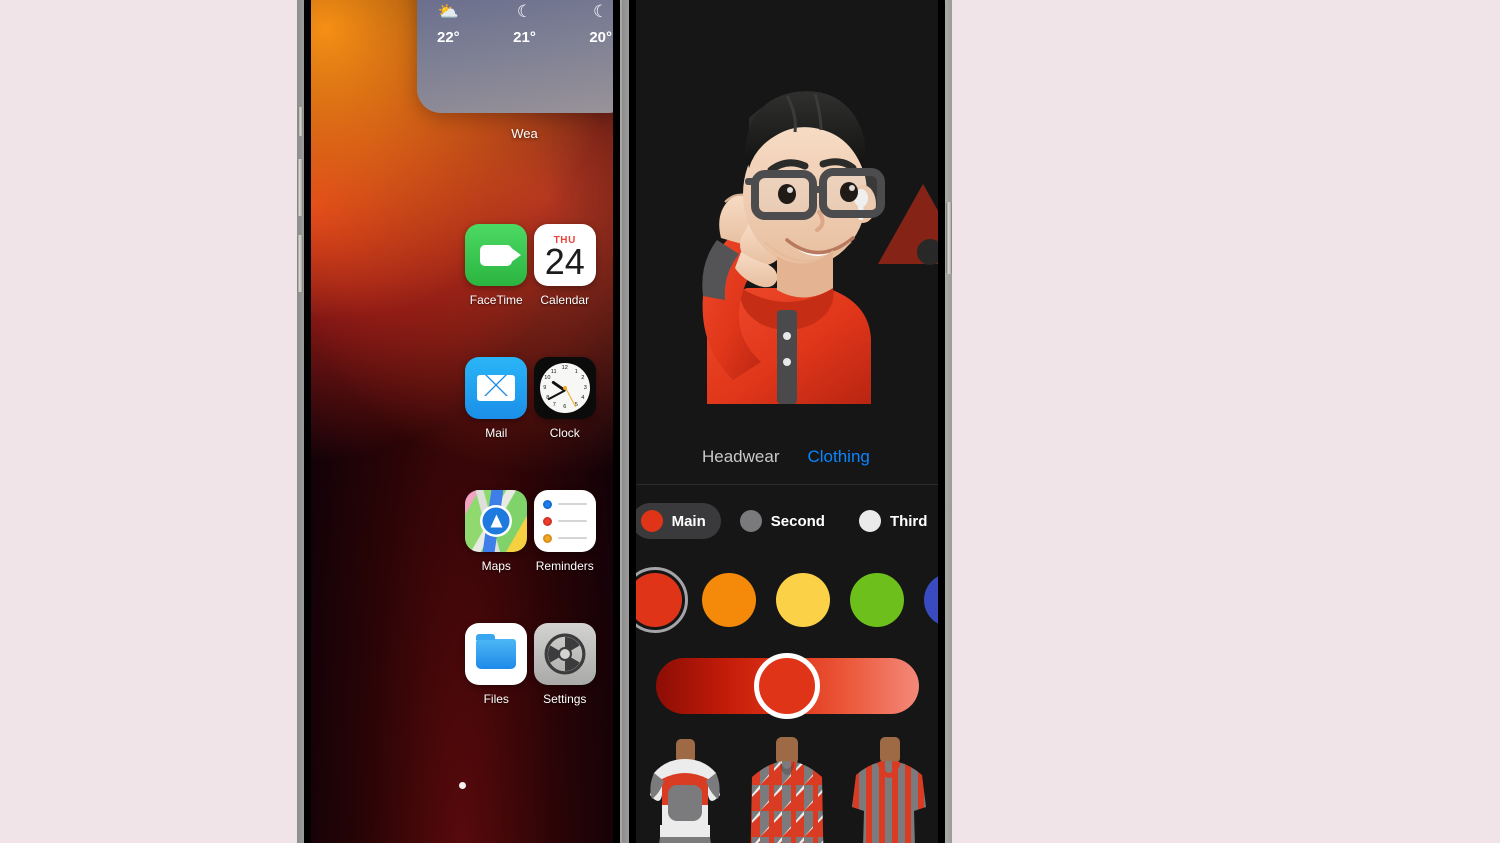  I want to click on color-swatch-carousel, so click(787, 600).